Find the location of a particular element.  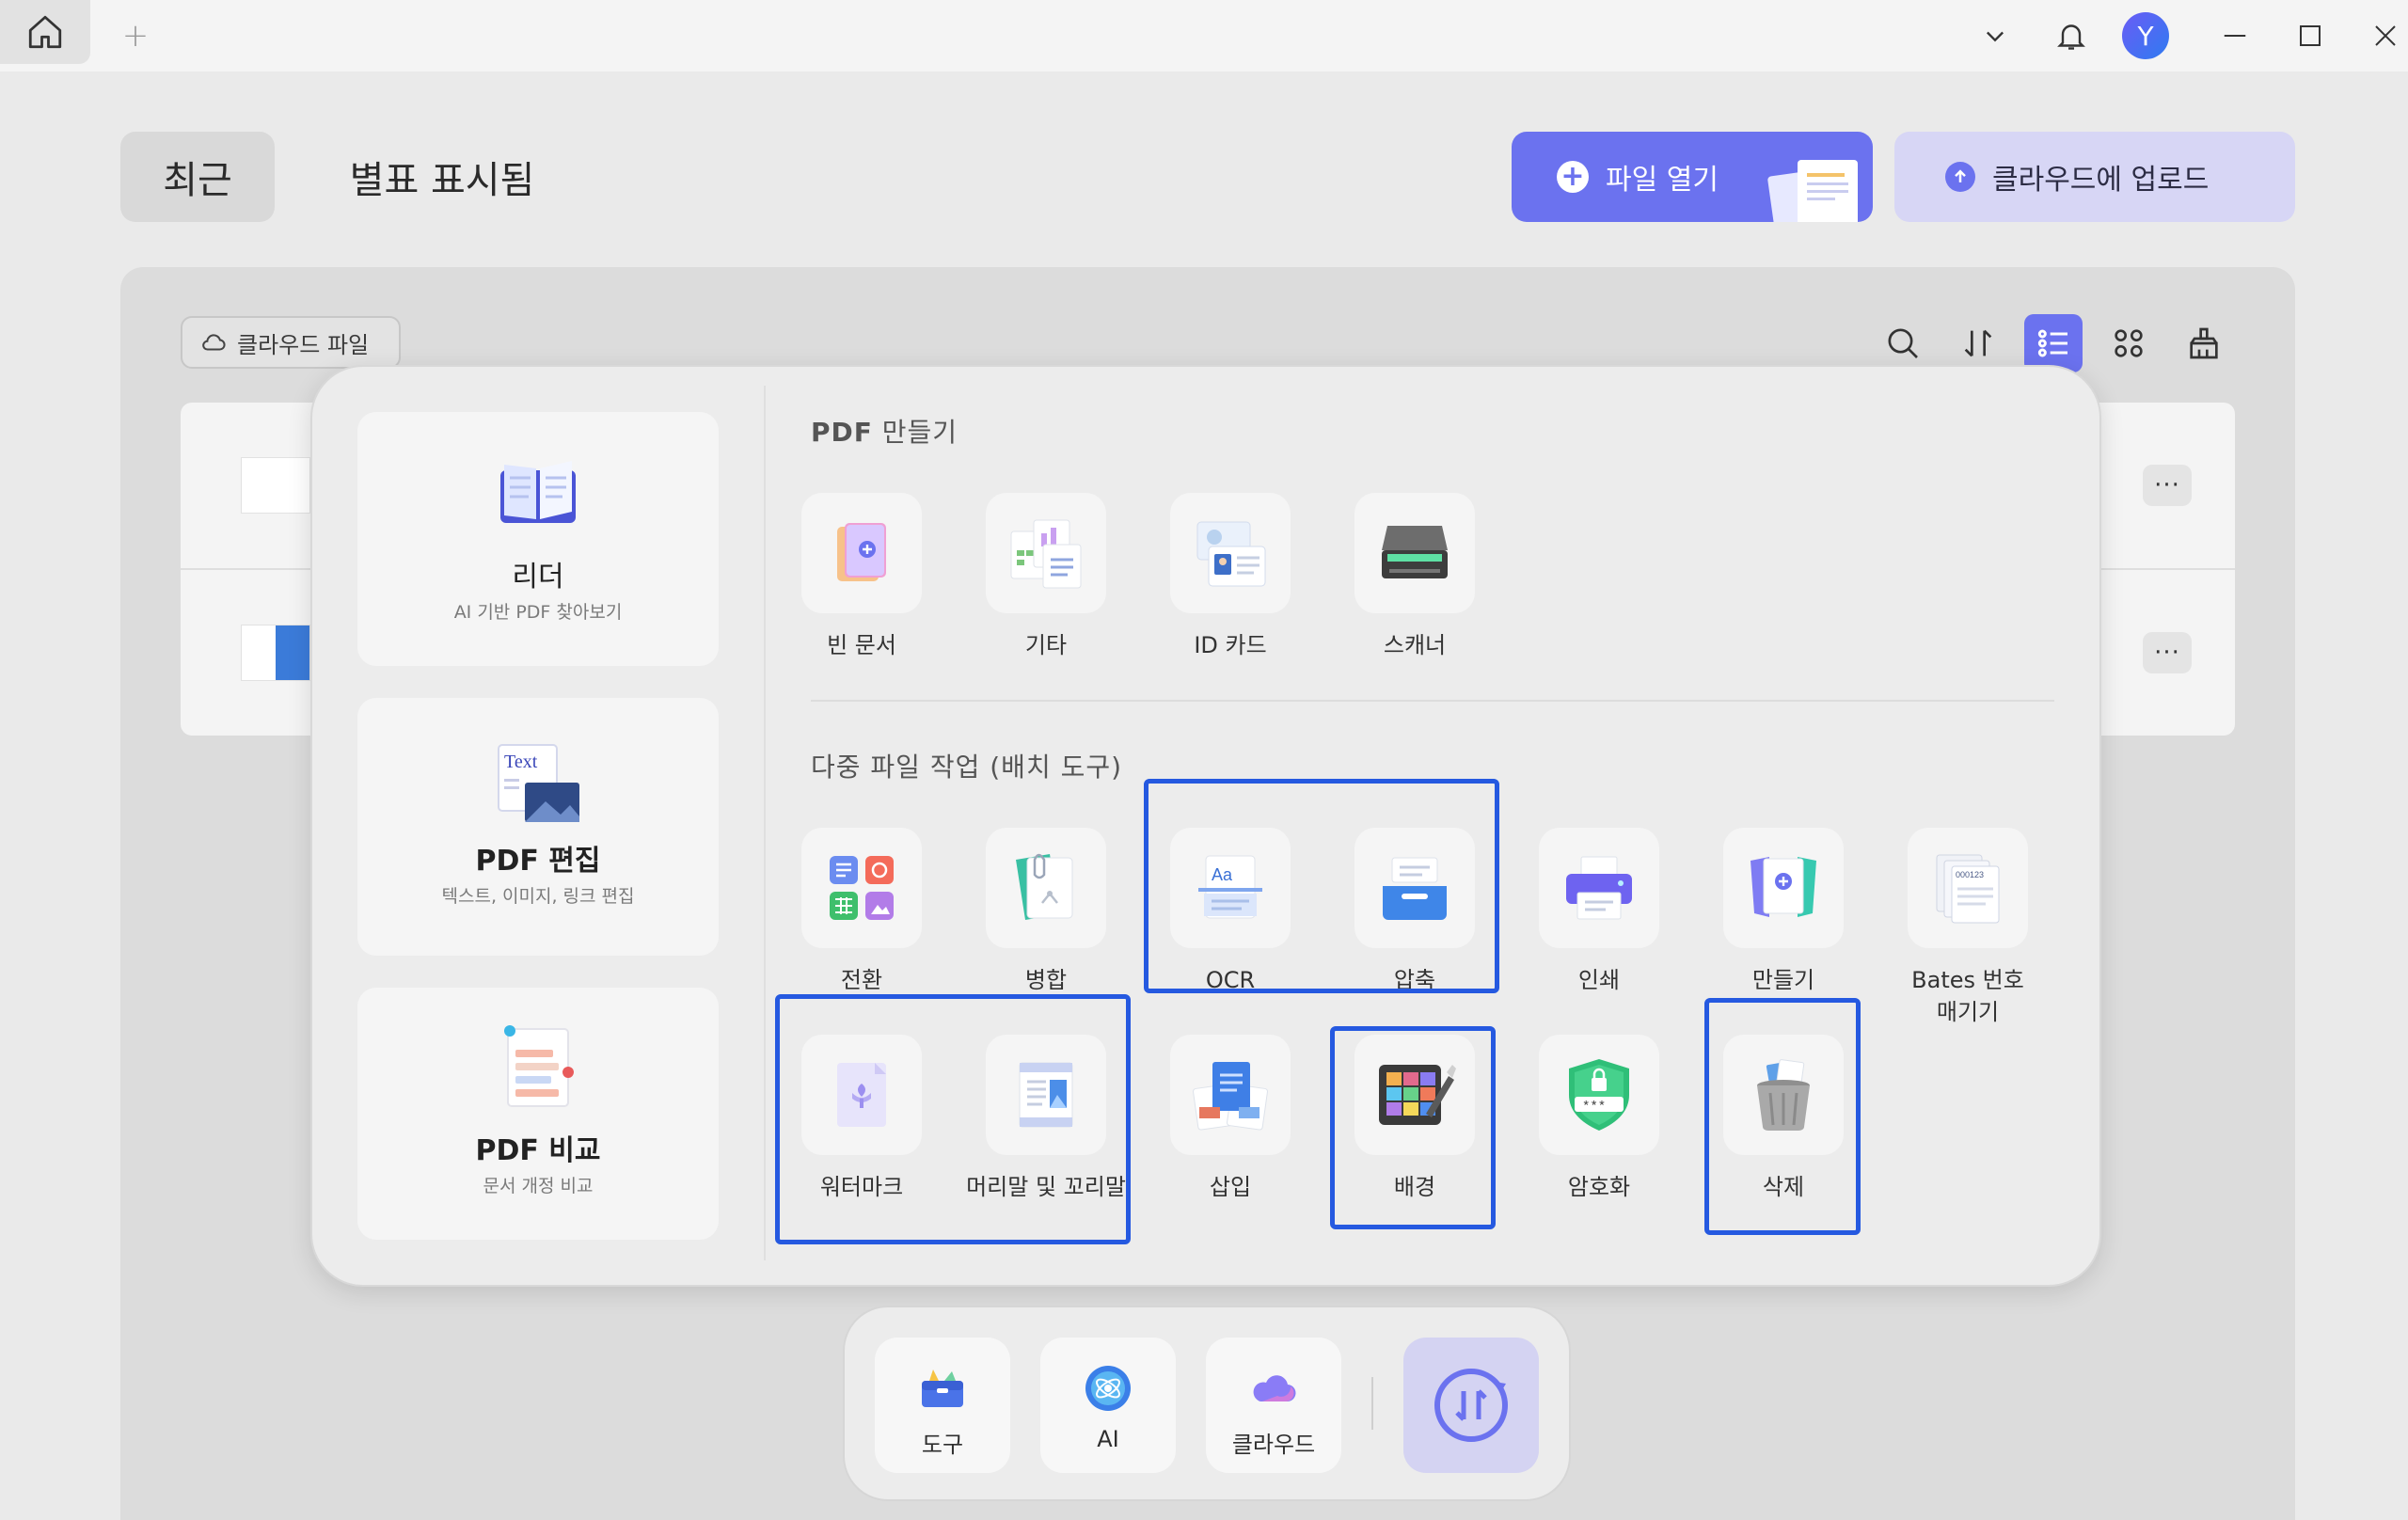

highlight-ocr-compress is located at coordinates (1321, 886).